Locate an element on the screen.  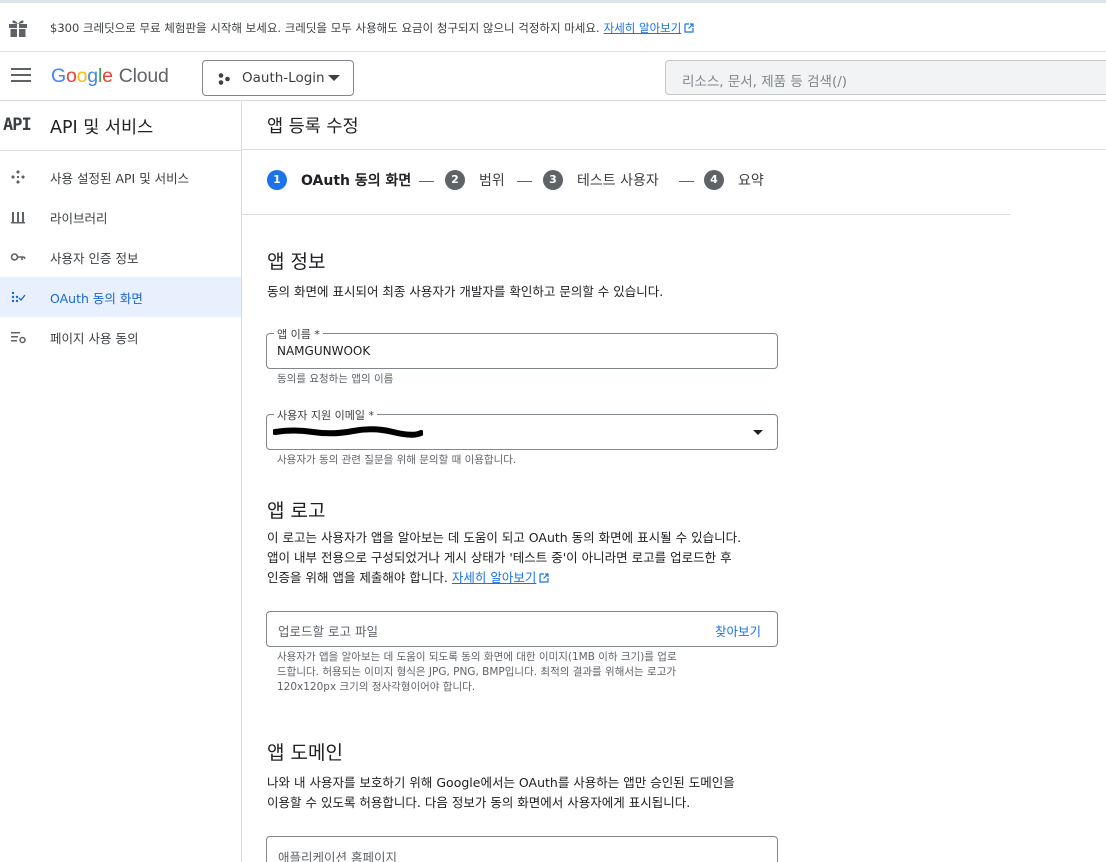
google-cloud-logo: Google Cloud is located at coordinates (110, 76).